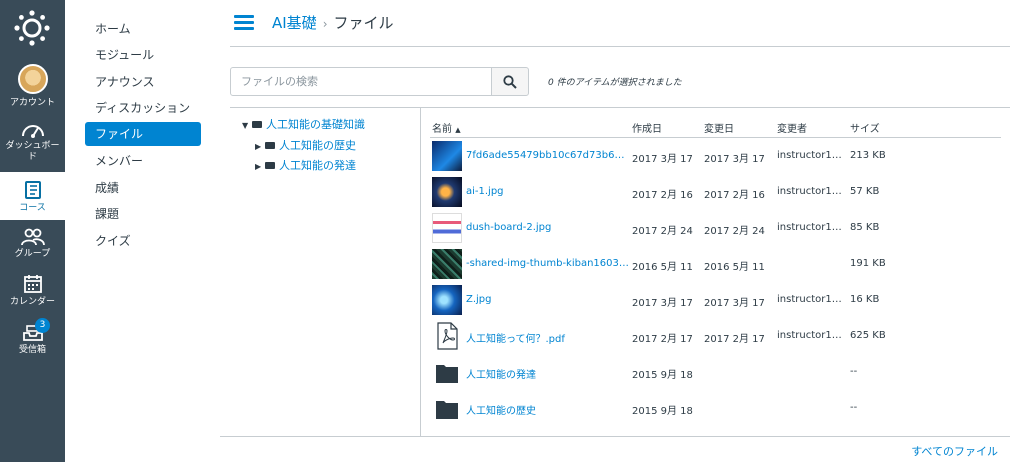 The image size is (1024, 462). What do you see at coordinates (143, 55) in the screenshot?
I see `course-nav-modules: モジュール` at bounding box center [143, 55].